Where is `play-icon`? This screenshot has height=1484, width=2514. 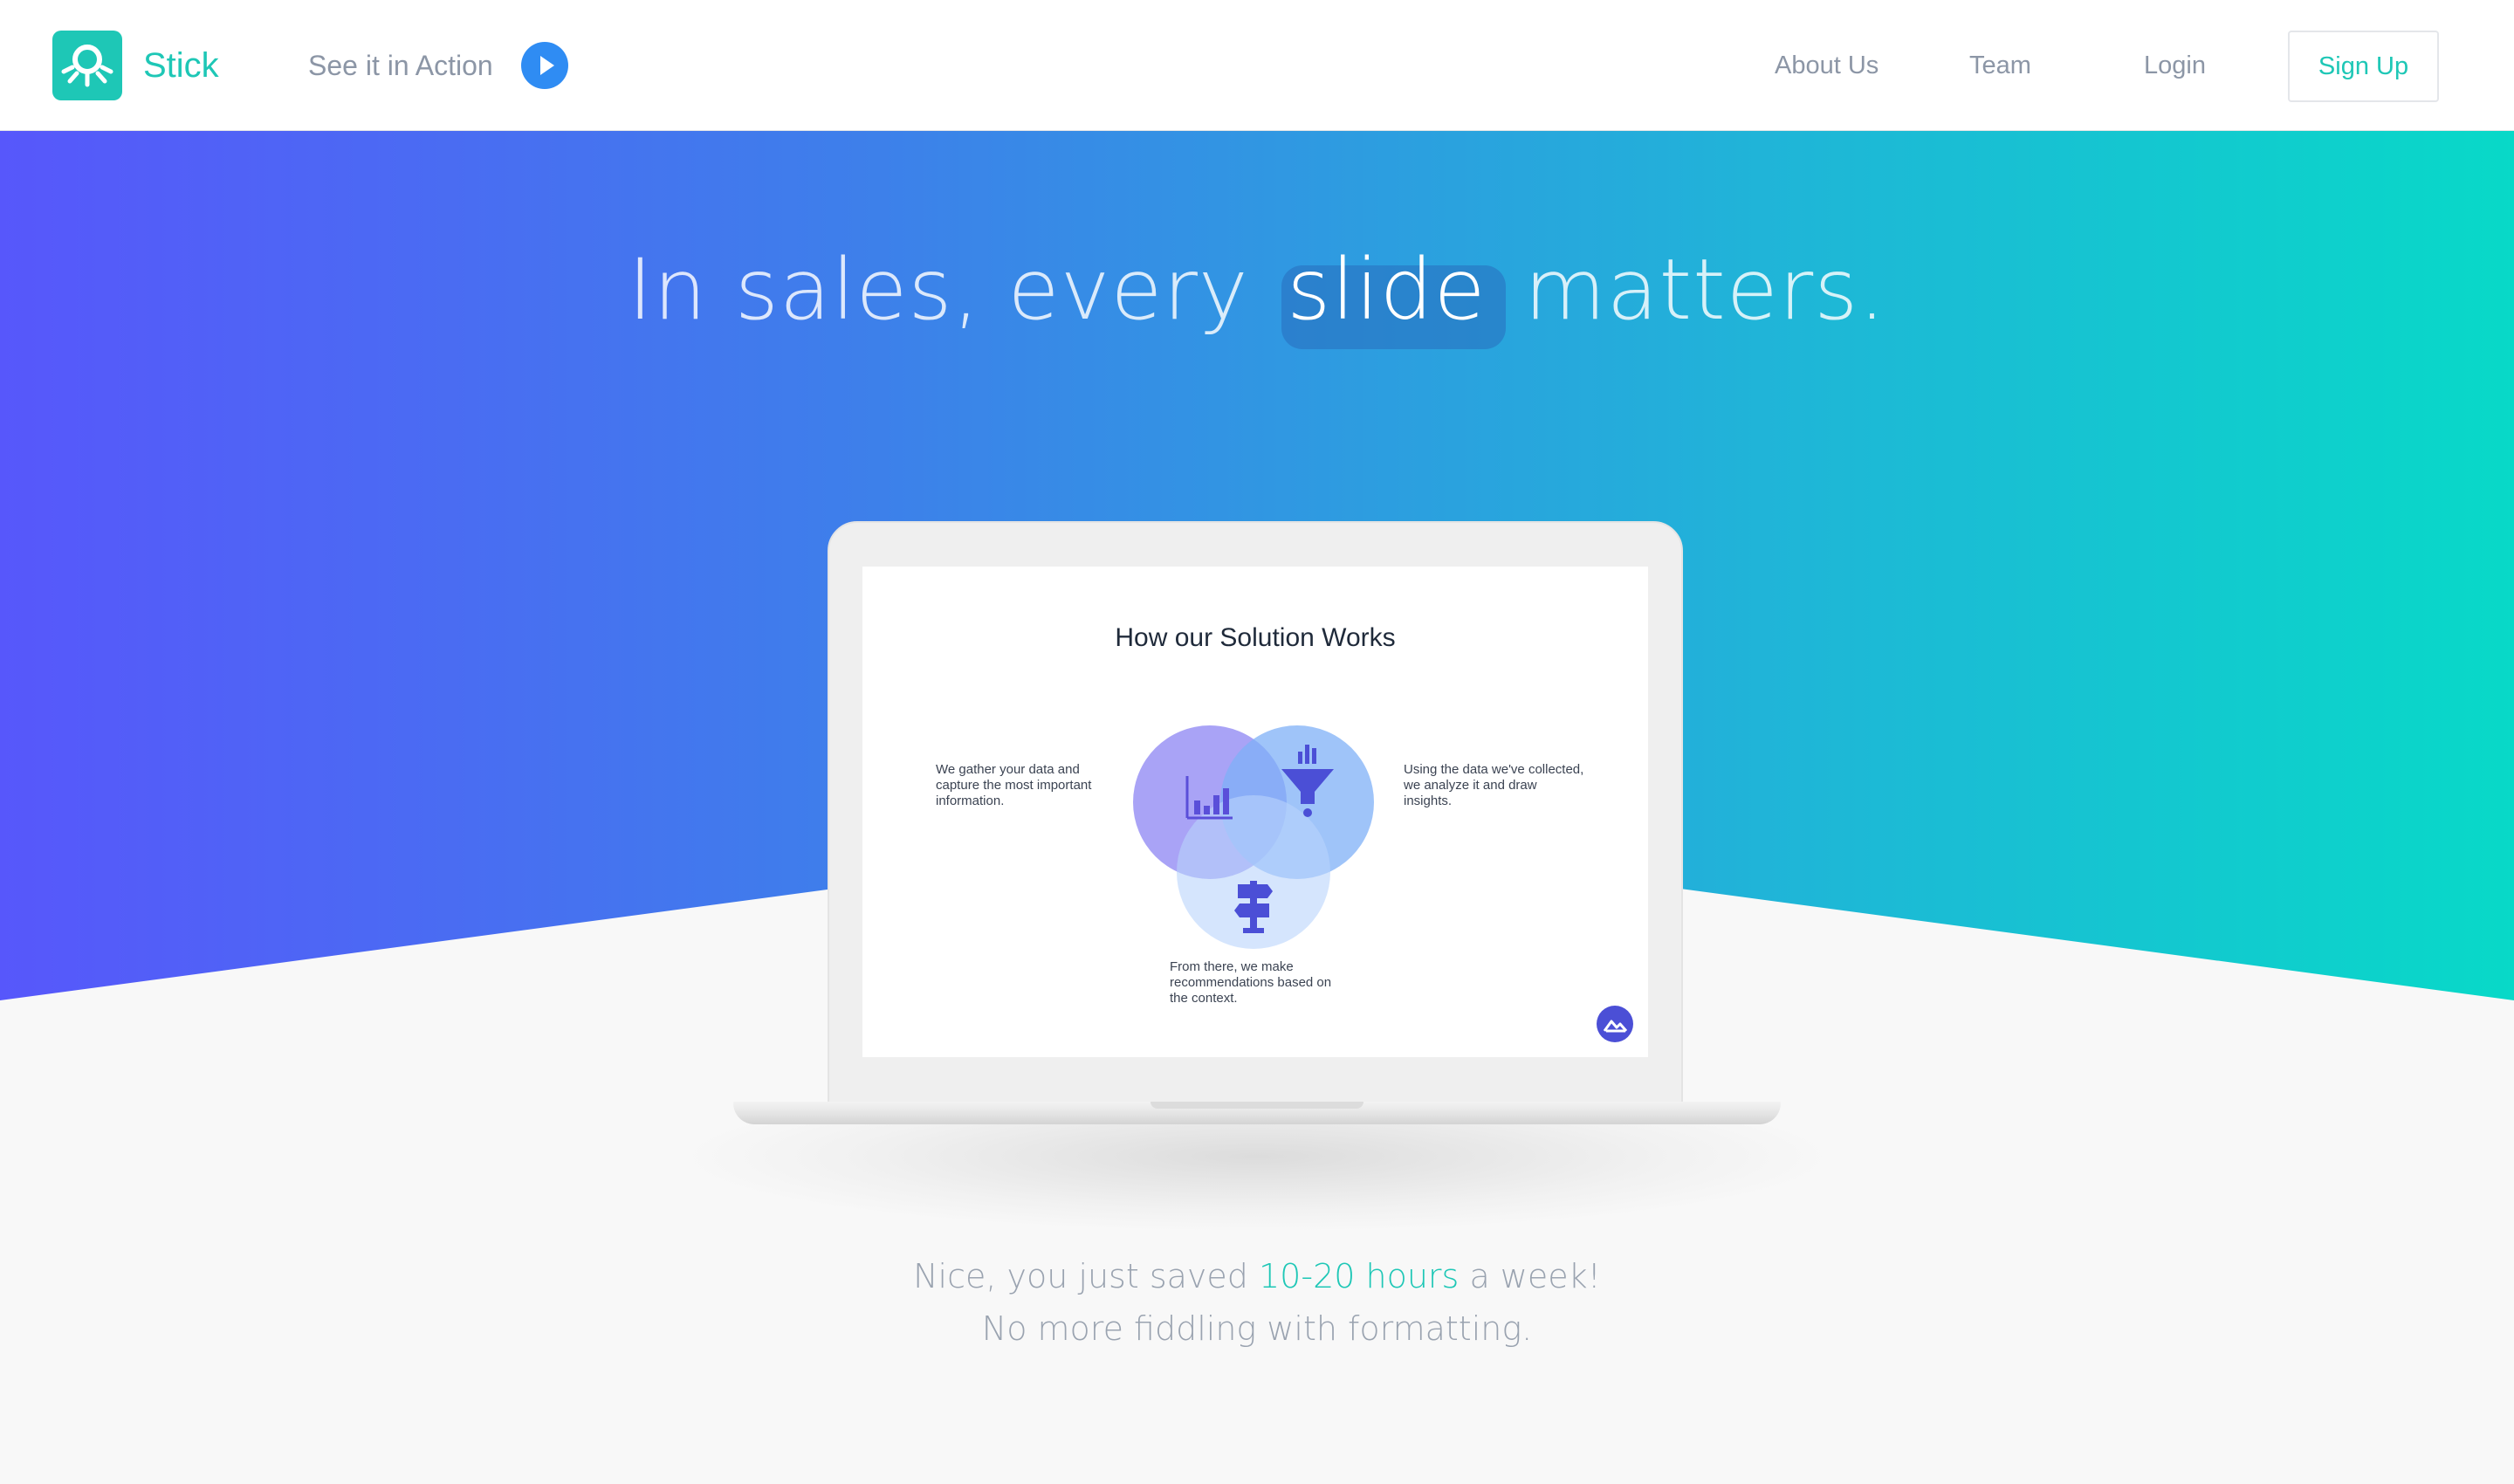 play-icon is located at coordinates (547, 65).